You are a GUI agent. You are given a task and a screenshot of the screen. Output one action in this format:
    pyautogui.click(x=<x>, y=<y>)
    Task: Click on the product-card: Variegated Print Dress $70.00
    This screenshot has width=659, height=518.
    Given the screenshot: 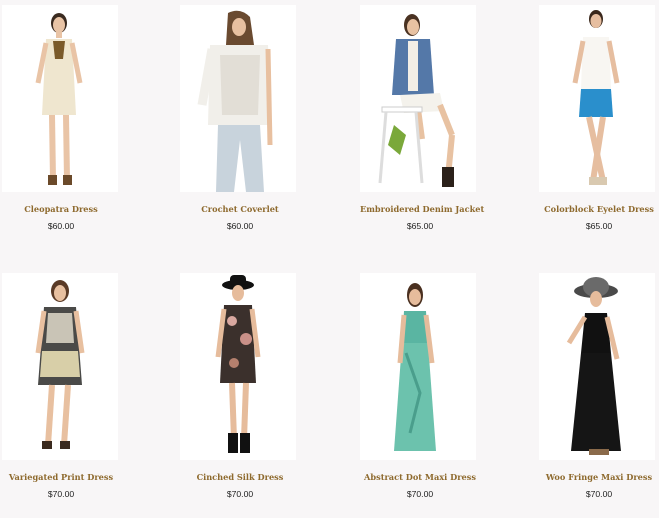 What is the action you would take?
    pyautogui.click(x=91, y=393)
    